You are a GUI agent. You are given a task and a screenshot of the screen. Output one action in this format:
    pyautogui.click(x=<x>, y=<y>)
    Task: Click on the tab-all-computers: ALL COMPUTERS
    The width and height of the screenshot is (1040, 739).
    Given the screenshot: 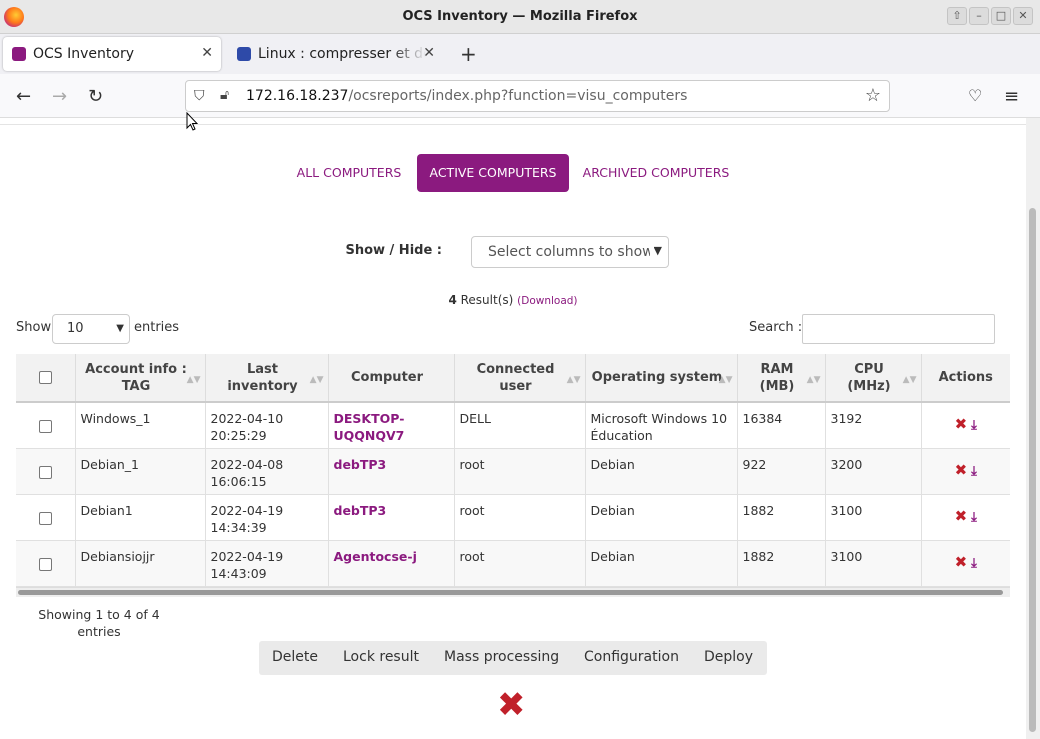 What is the action you would take?
    pyautogui.click(x=349, y=173)
    